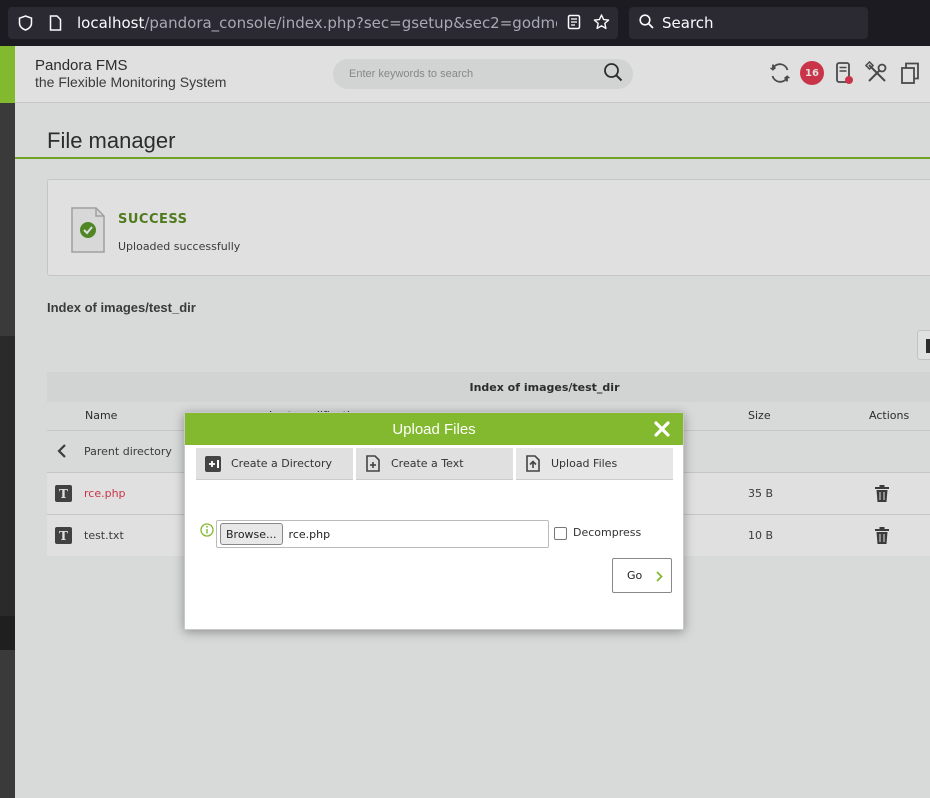 This screenshot has width=930, height=798. What do you see at coordinates (7, 74) in the screenshot?
I see `menu-accent` at bounding box center [7, 74].